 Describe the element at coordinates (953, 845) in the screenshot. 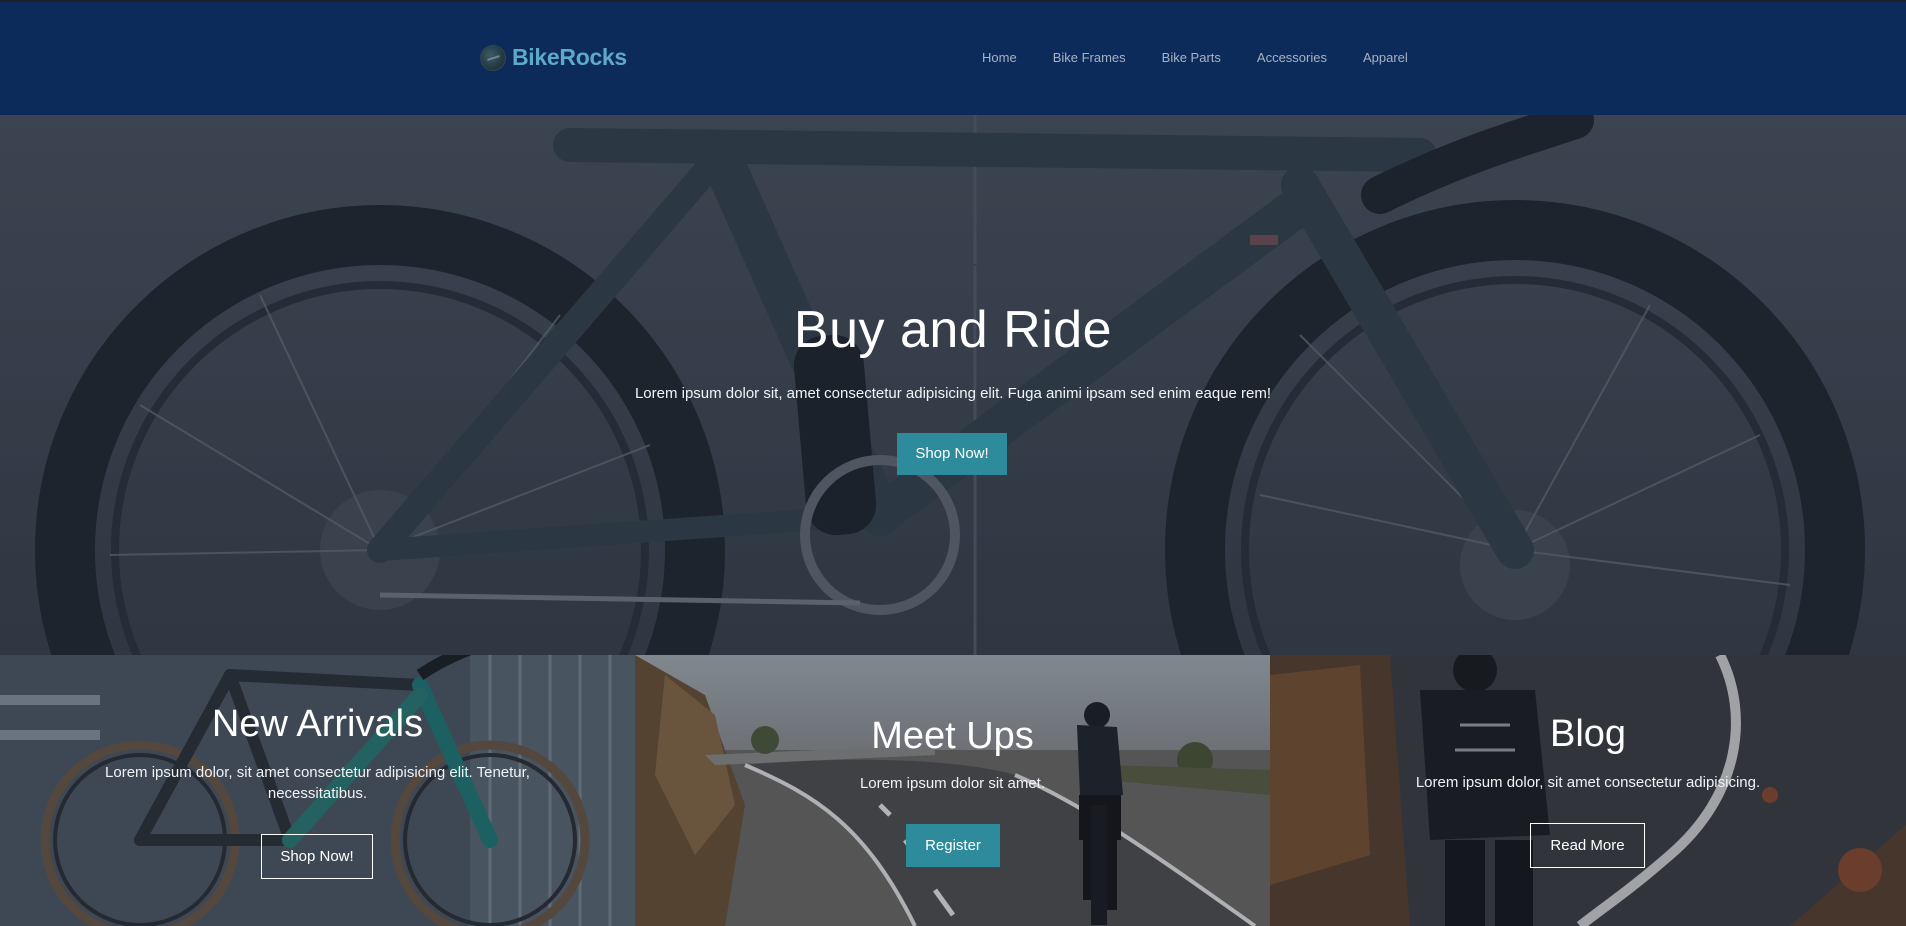

I see `register-button: Register` at that location.